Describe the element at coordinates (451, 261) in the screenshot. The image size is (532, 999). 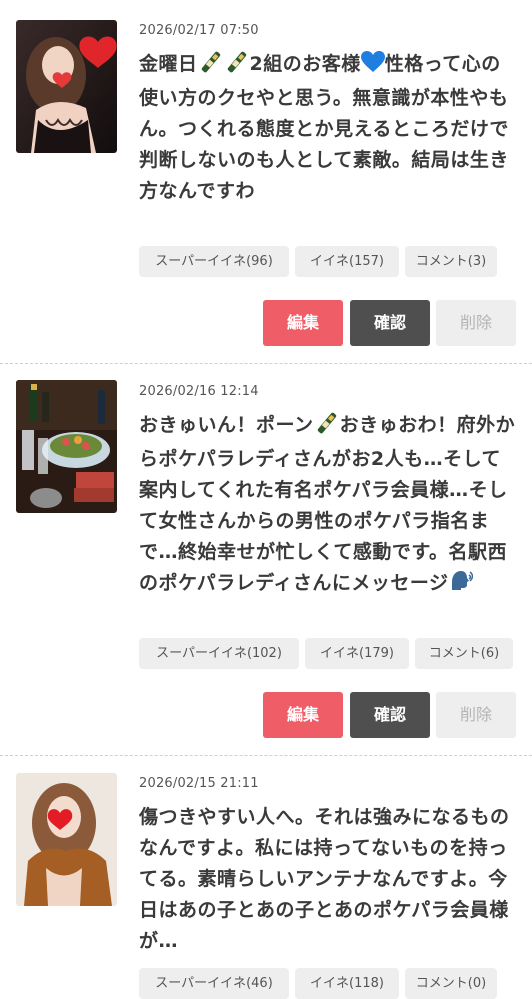
I see `comment-chip: コメント(3)` at that location.